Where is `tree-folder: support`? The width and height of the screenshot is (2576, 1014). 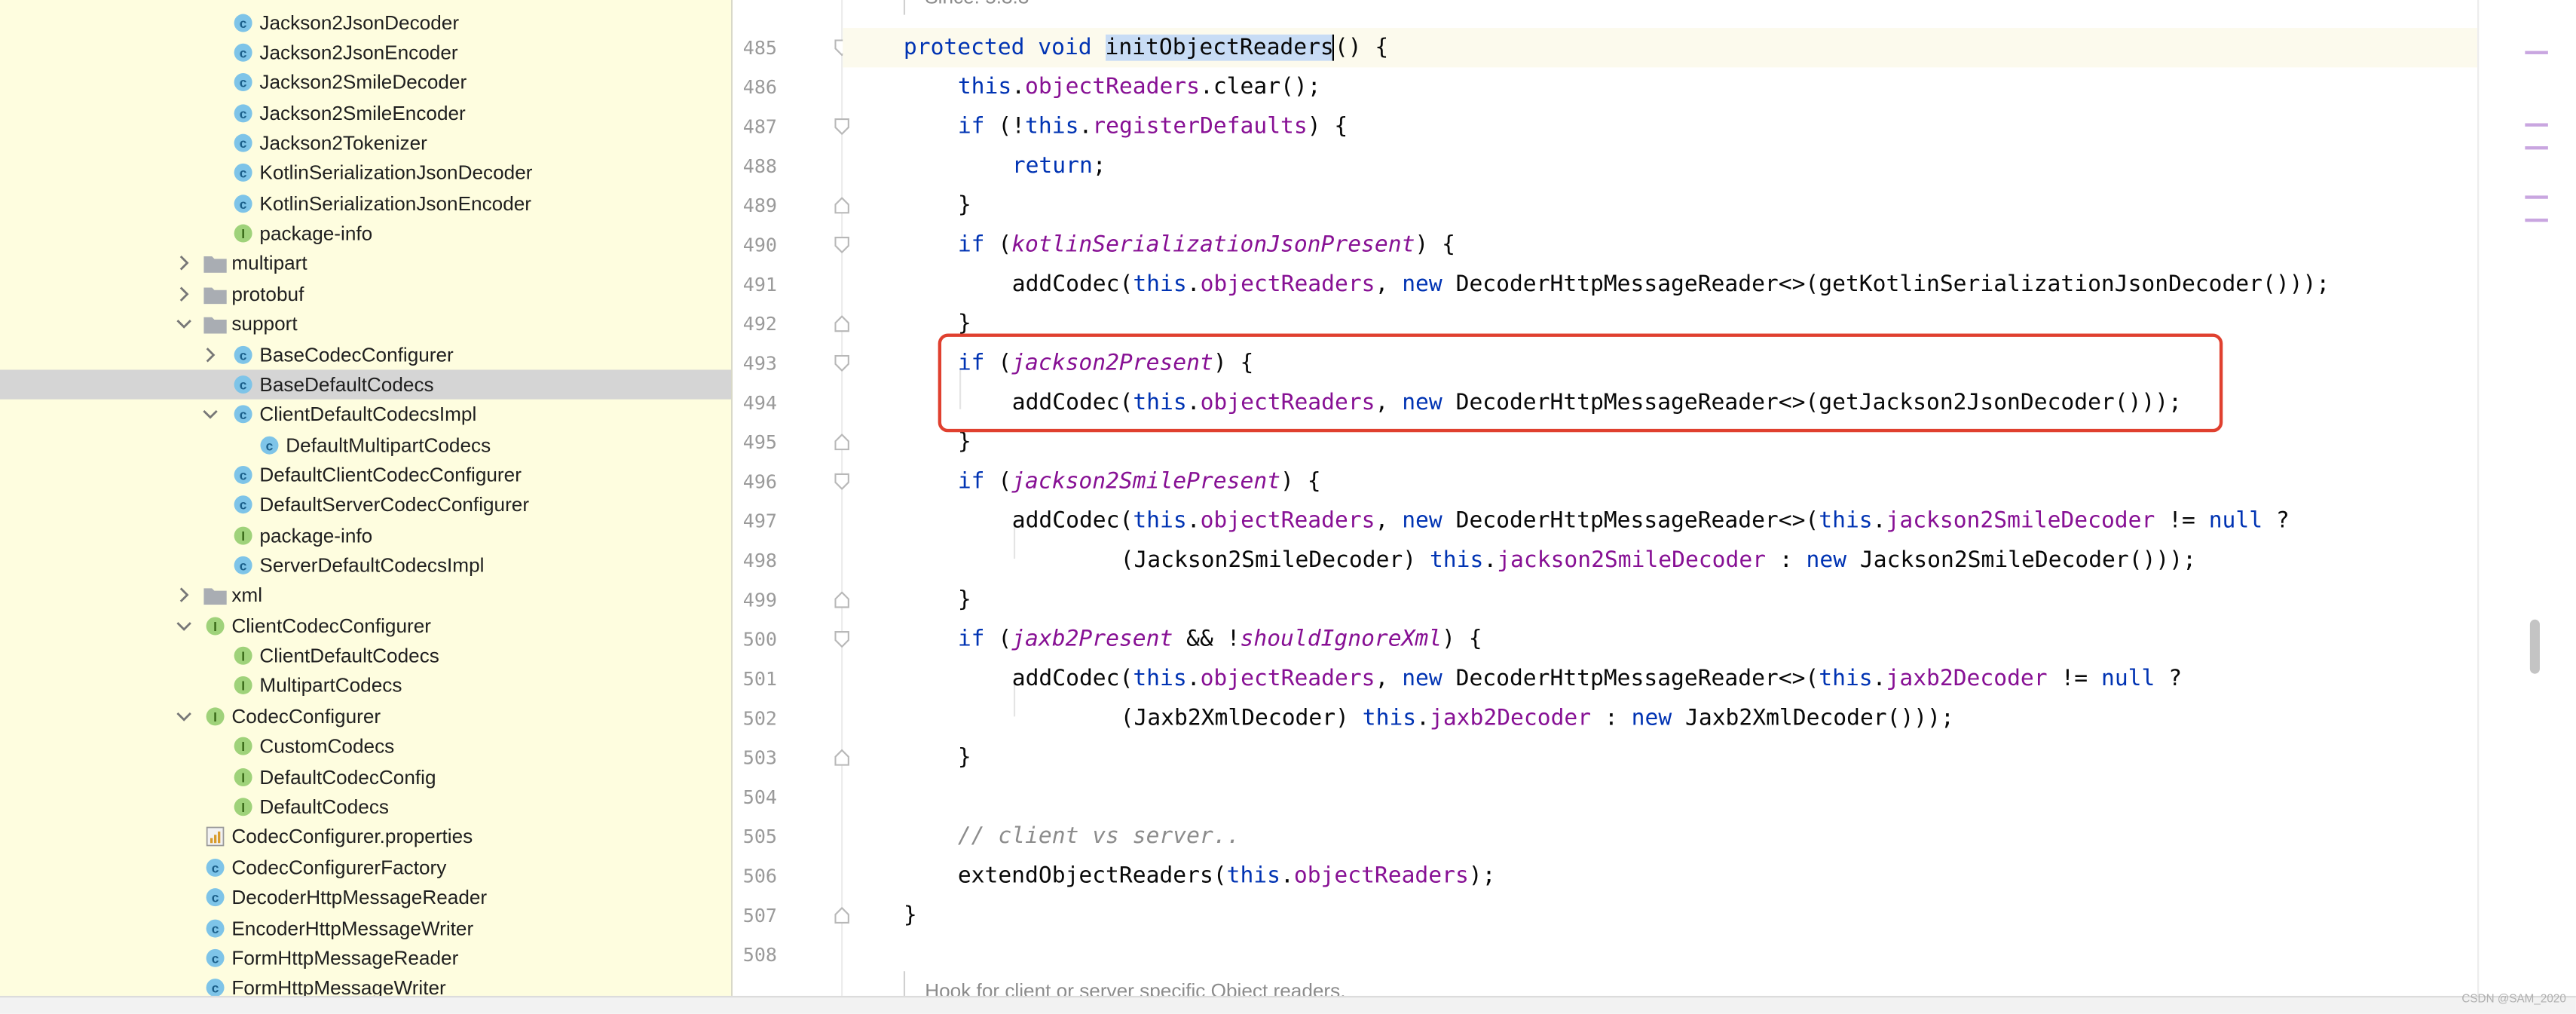
tree-folder: support is located at coordinates (365, 324).